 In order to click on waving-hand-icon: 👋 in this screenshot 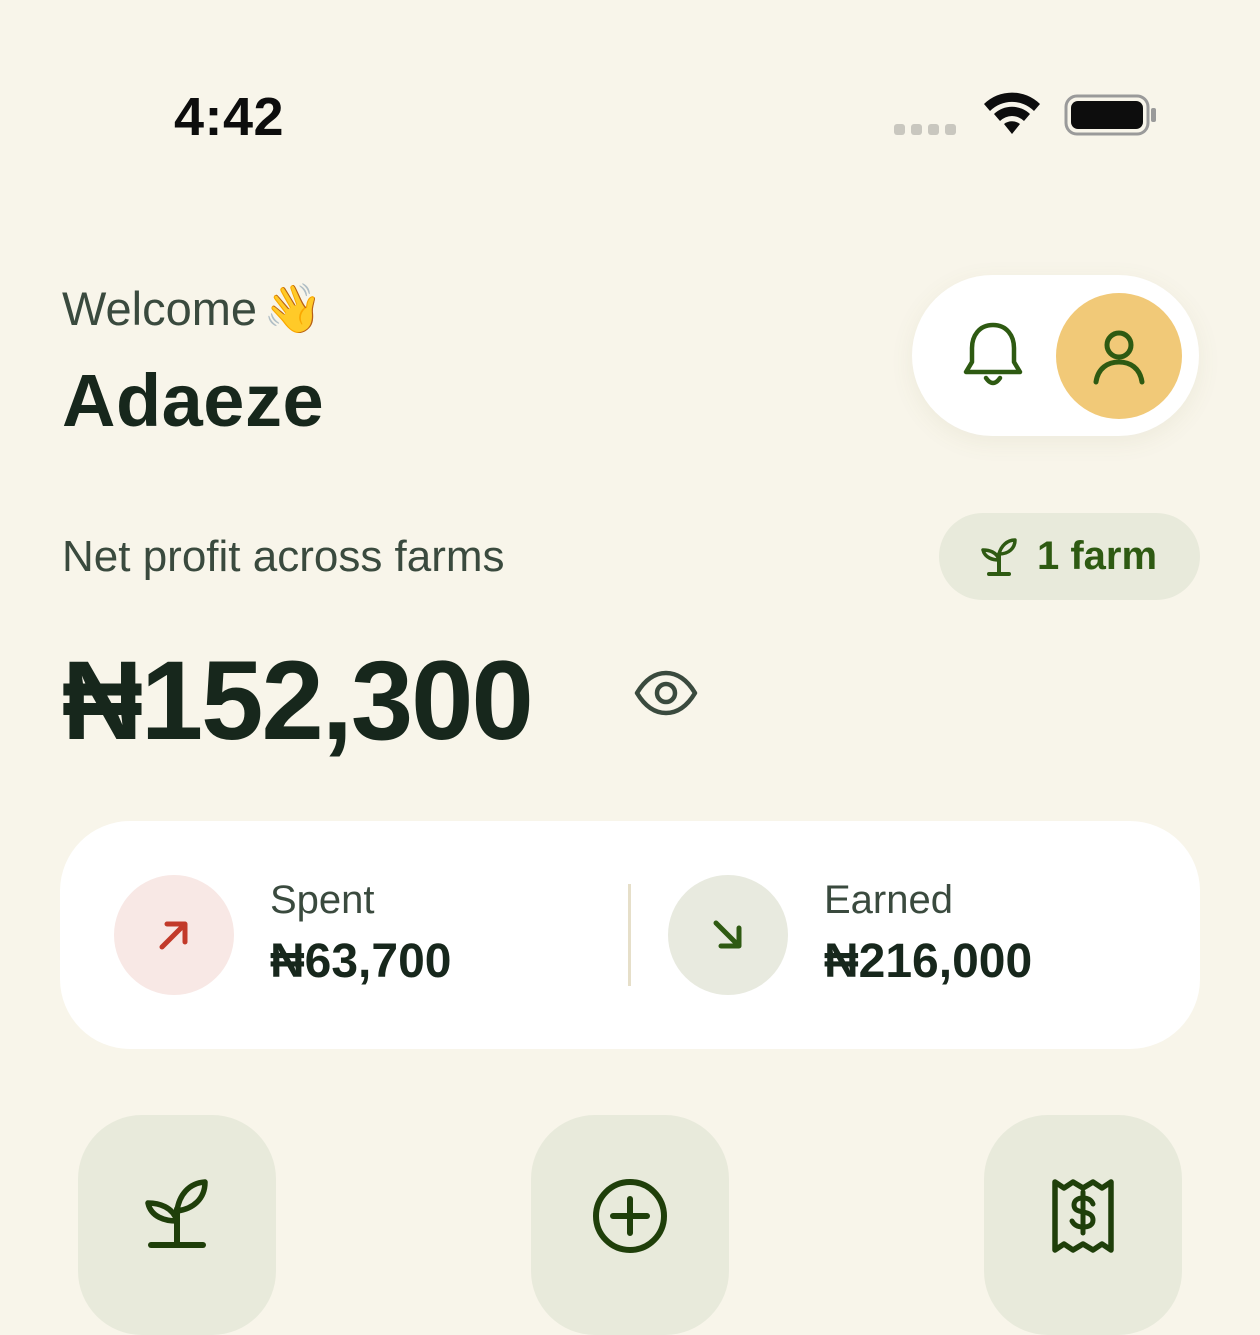, I will do `click(293, 309)`.